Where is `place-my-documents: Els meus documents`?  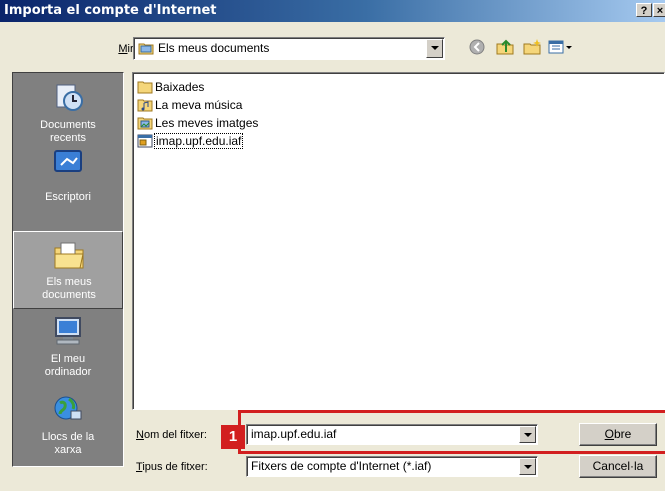 place-my-documents: Els meus documents is located at coordinates (68, 270).